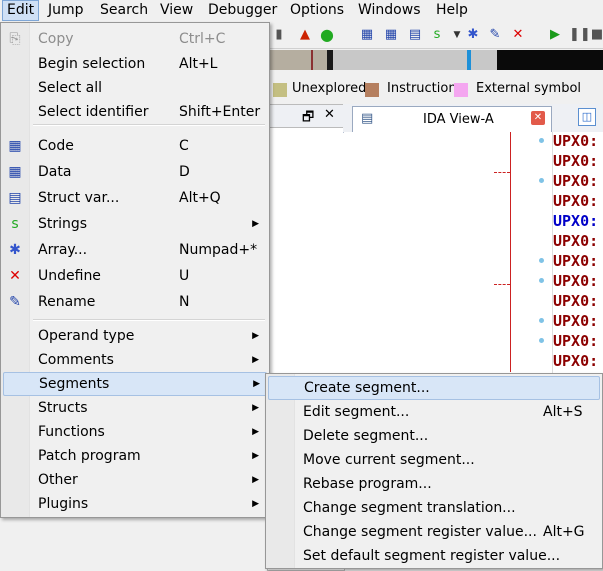 The height and width of the screenshot is (571, 603). Describe the element at coordinates (69, 276) in the screenshot. I see `menu-item-label: Undefine` at that location.